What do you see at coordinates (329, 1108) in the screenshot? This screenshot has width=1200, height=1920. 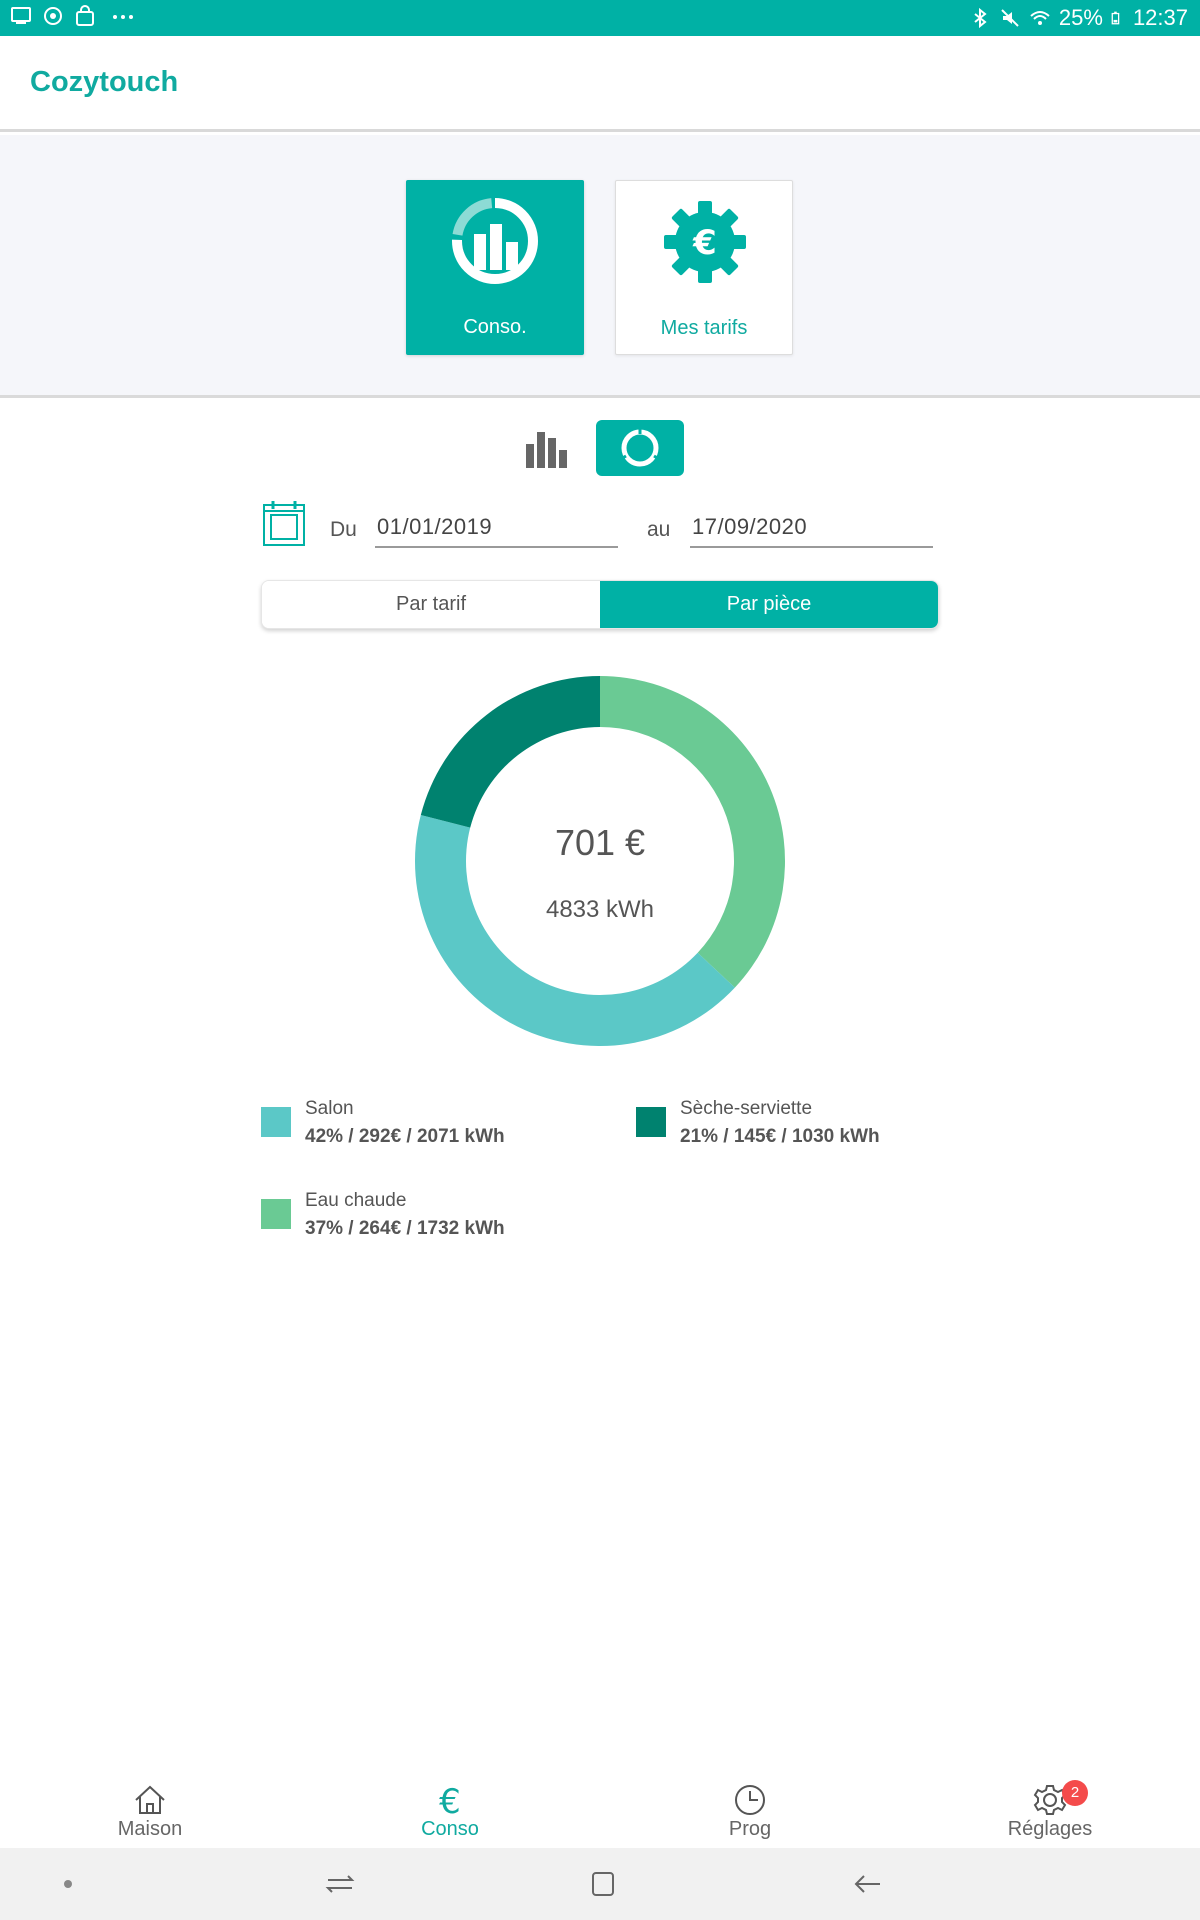 I see `legend-name: Salon` at bounding box center [329, 1108].